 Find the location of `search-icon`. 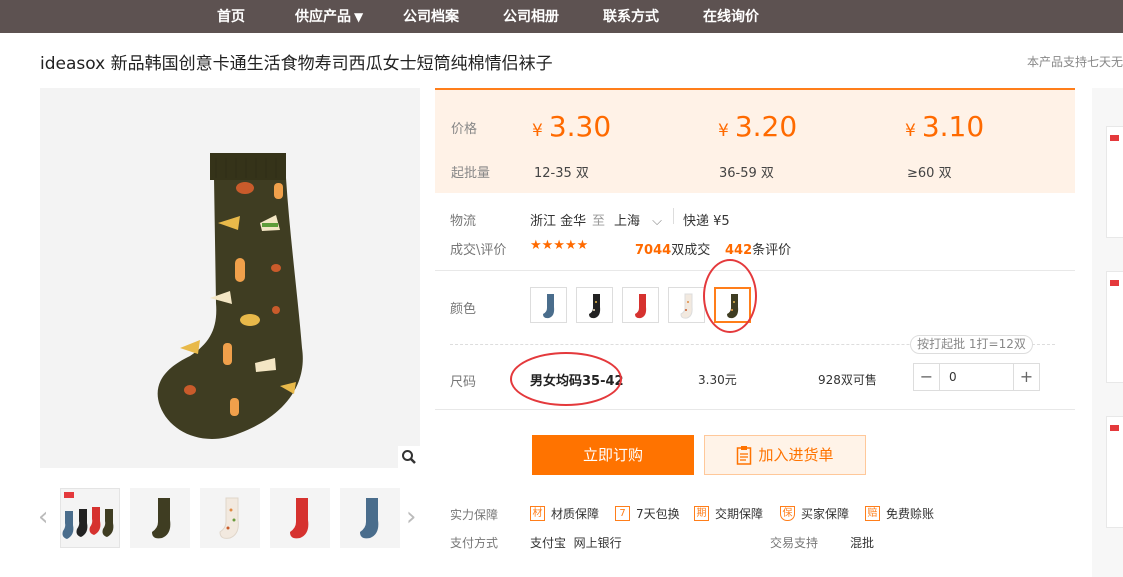

search-icon is located at coordinates (409, 457).